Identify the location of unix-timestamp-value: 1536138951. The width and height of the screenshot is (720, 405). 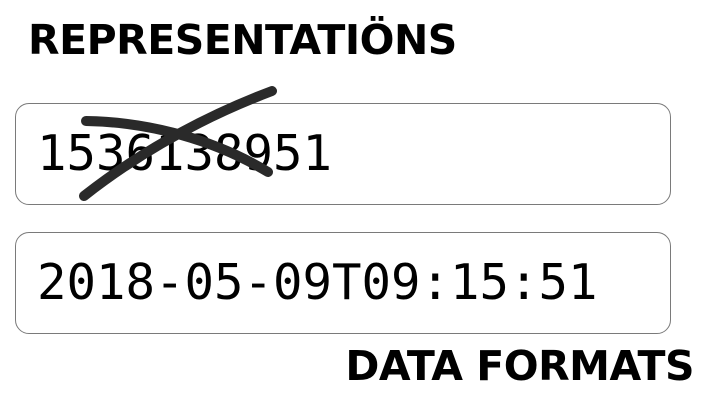
(185, 153).